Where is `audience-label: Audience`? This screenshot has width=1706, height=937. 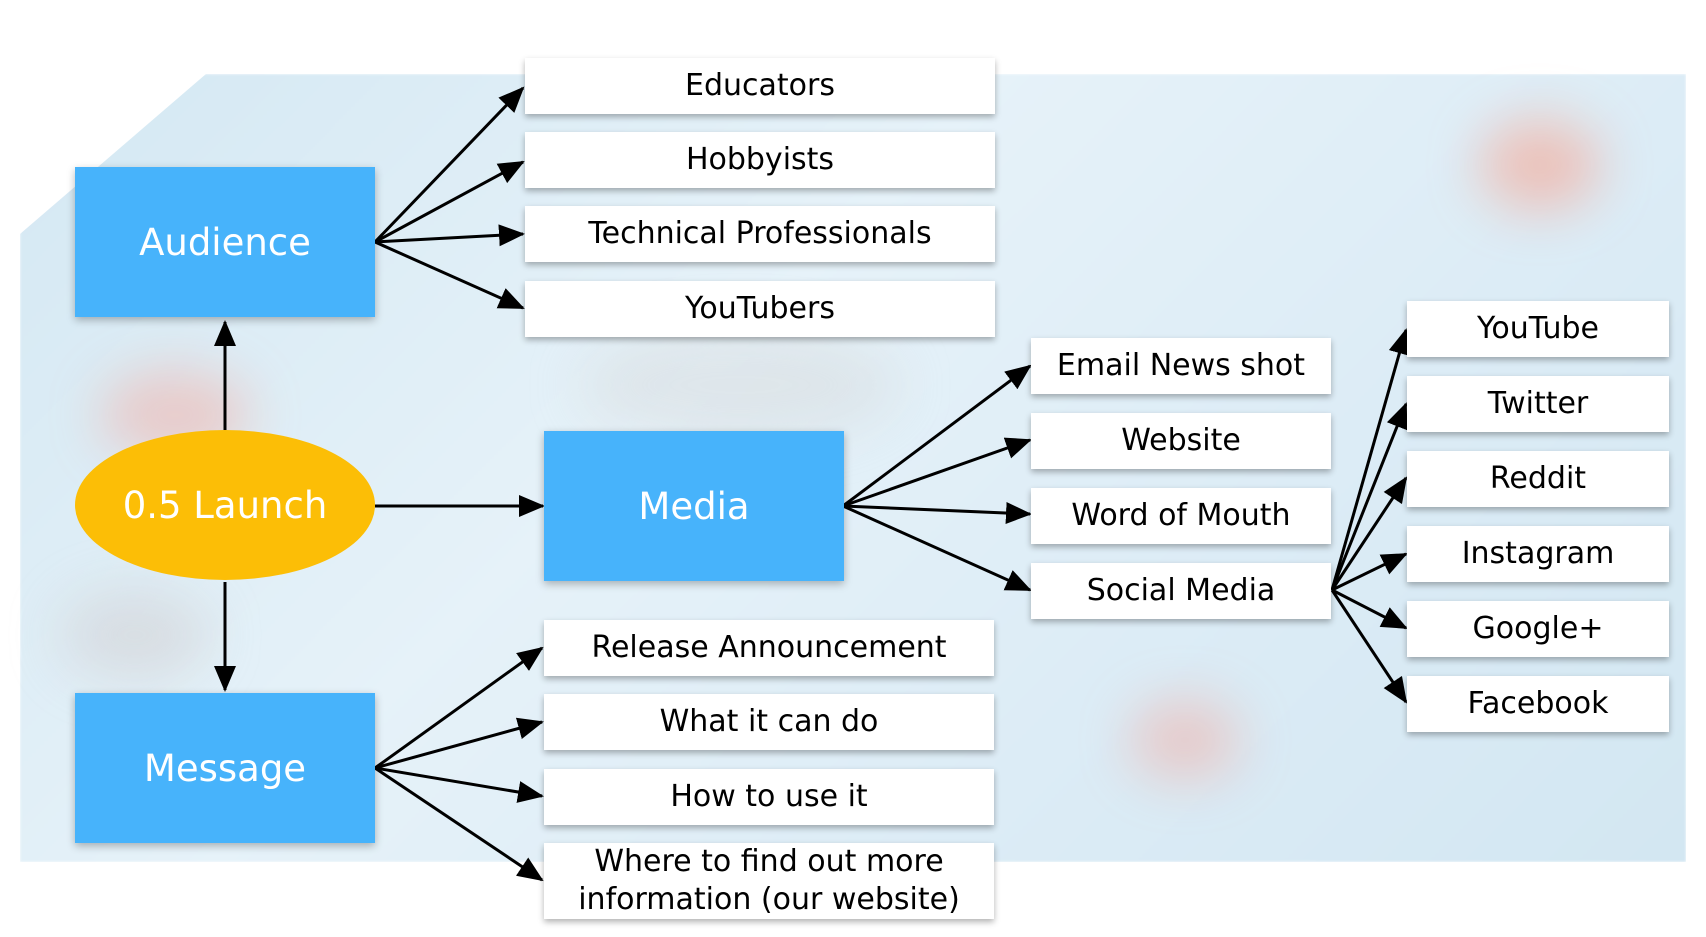 audience-label: Audience is located at coordinates (225, 242).